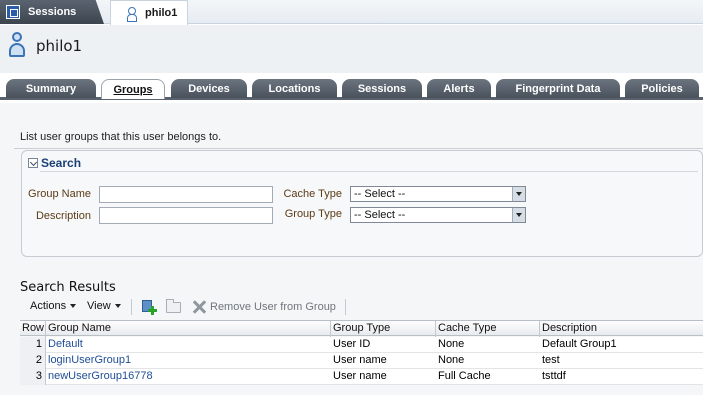 The image size is (703, 395). I want to click on results-toolbar: Actions View Remove User from Group, so click(361, 307).